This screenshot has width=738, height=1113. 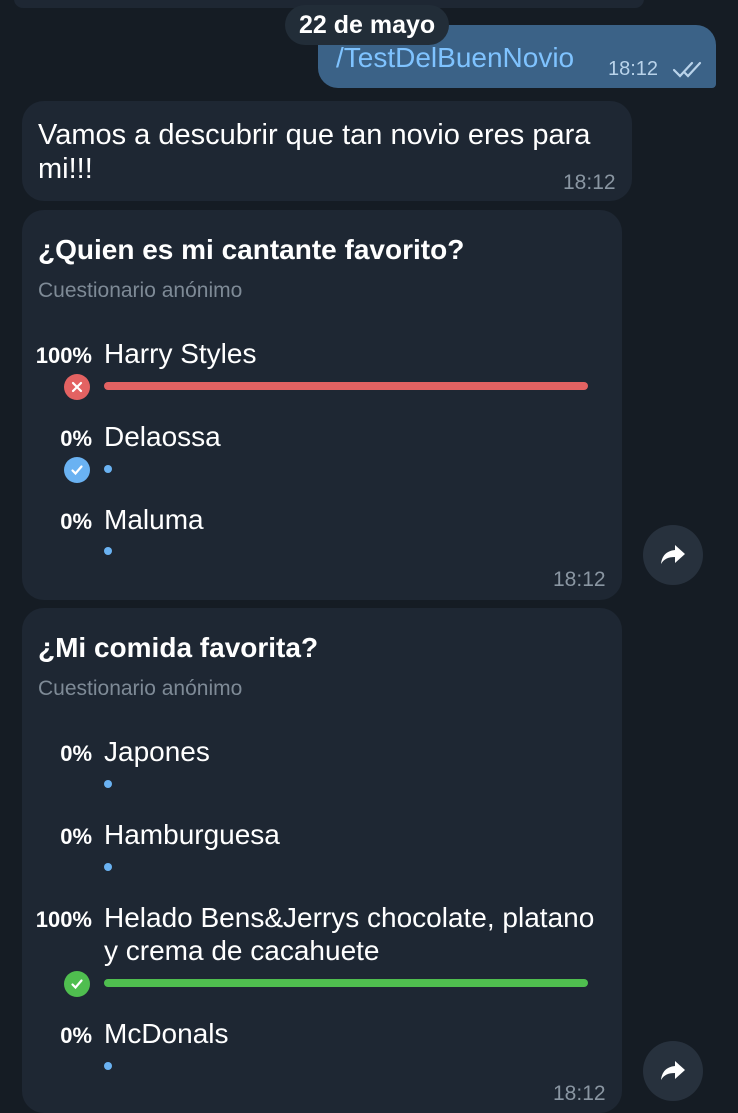 What do you see at coordinates (687, 69) in the screenshot?
I see `double-check-icon` at bounding box center [687, 69].